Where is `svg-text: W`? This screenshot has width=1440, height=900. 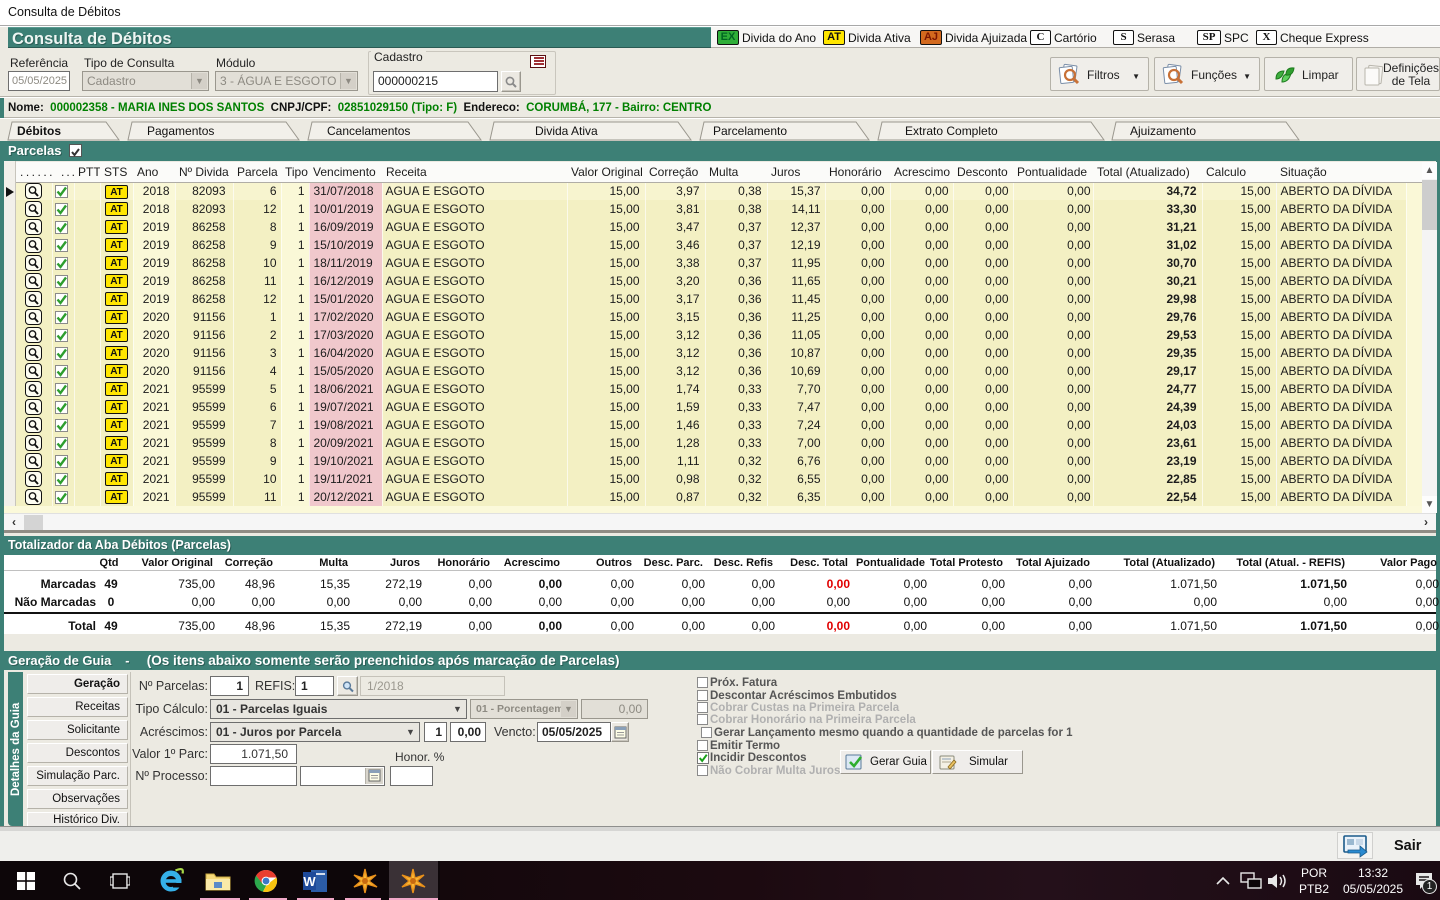 svg-text: W is located at coordinates (309, 881).